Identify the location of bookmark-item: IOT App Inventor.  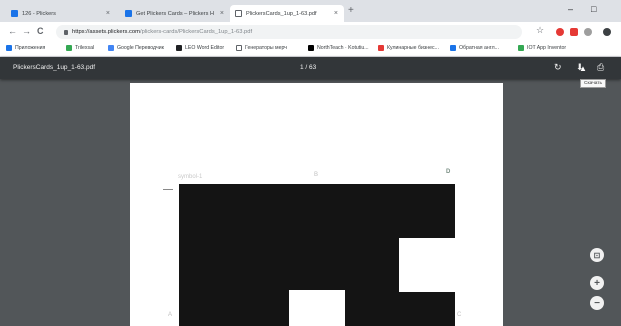
(542, 48).